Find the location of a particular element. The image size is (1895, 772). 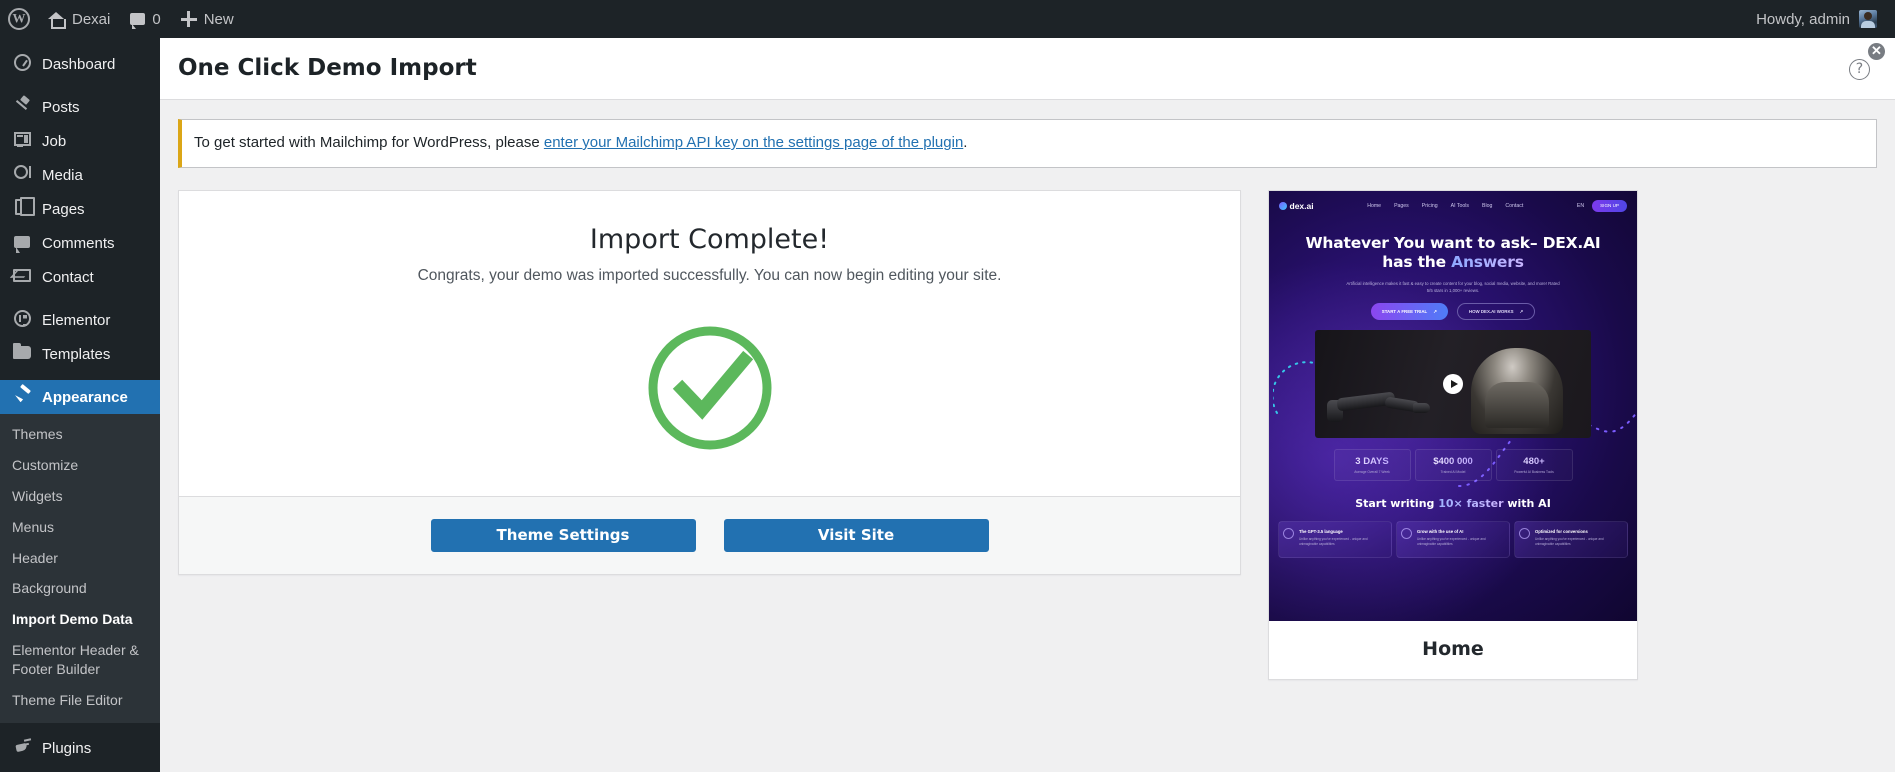

preview-subheading: Start writing 10× faster with AI is located at coordinates (1453, 503).